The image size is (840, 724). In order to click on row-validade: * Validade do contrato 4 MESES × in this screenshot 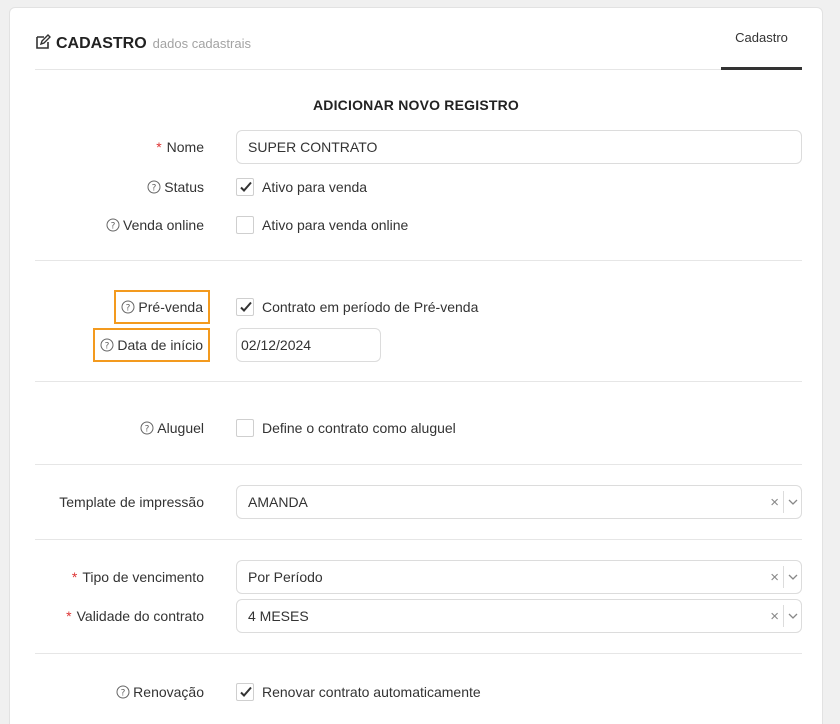, I will do `click(416, 616)`.